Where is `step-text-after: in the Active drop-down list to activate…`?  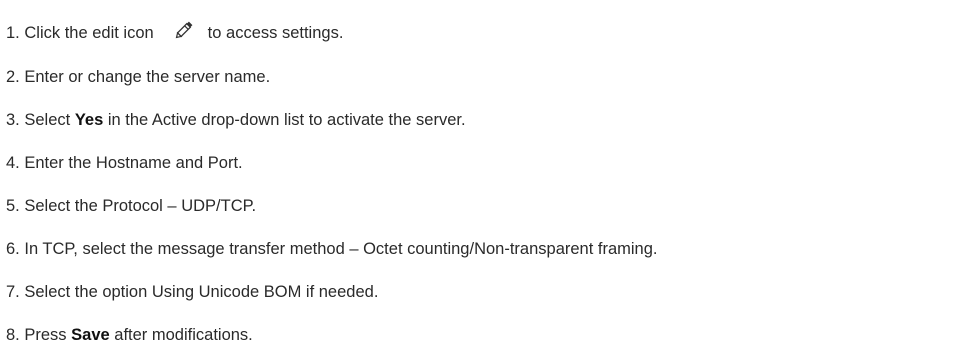
step-text-after: in the Active drop-down list to activate… is located at coordinates (286, 120).